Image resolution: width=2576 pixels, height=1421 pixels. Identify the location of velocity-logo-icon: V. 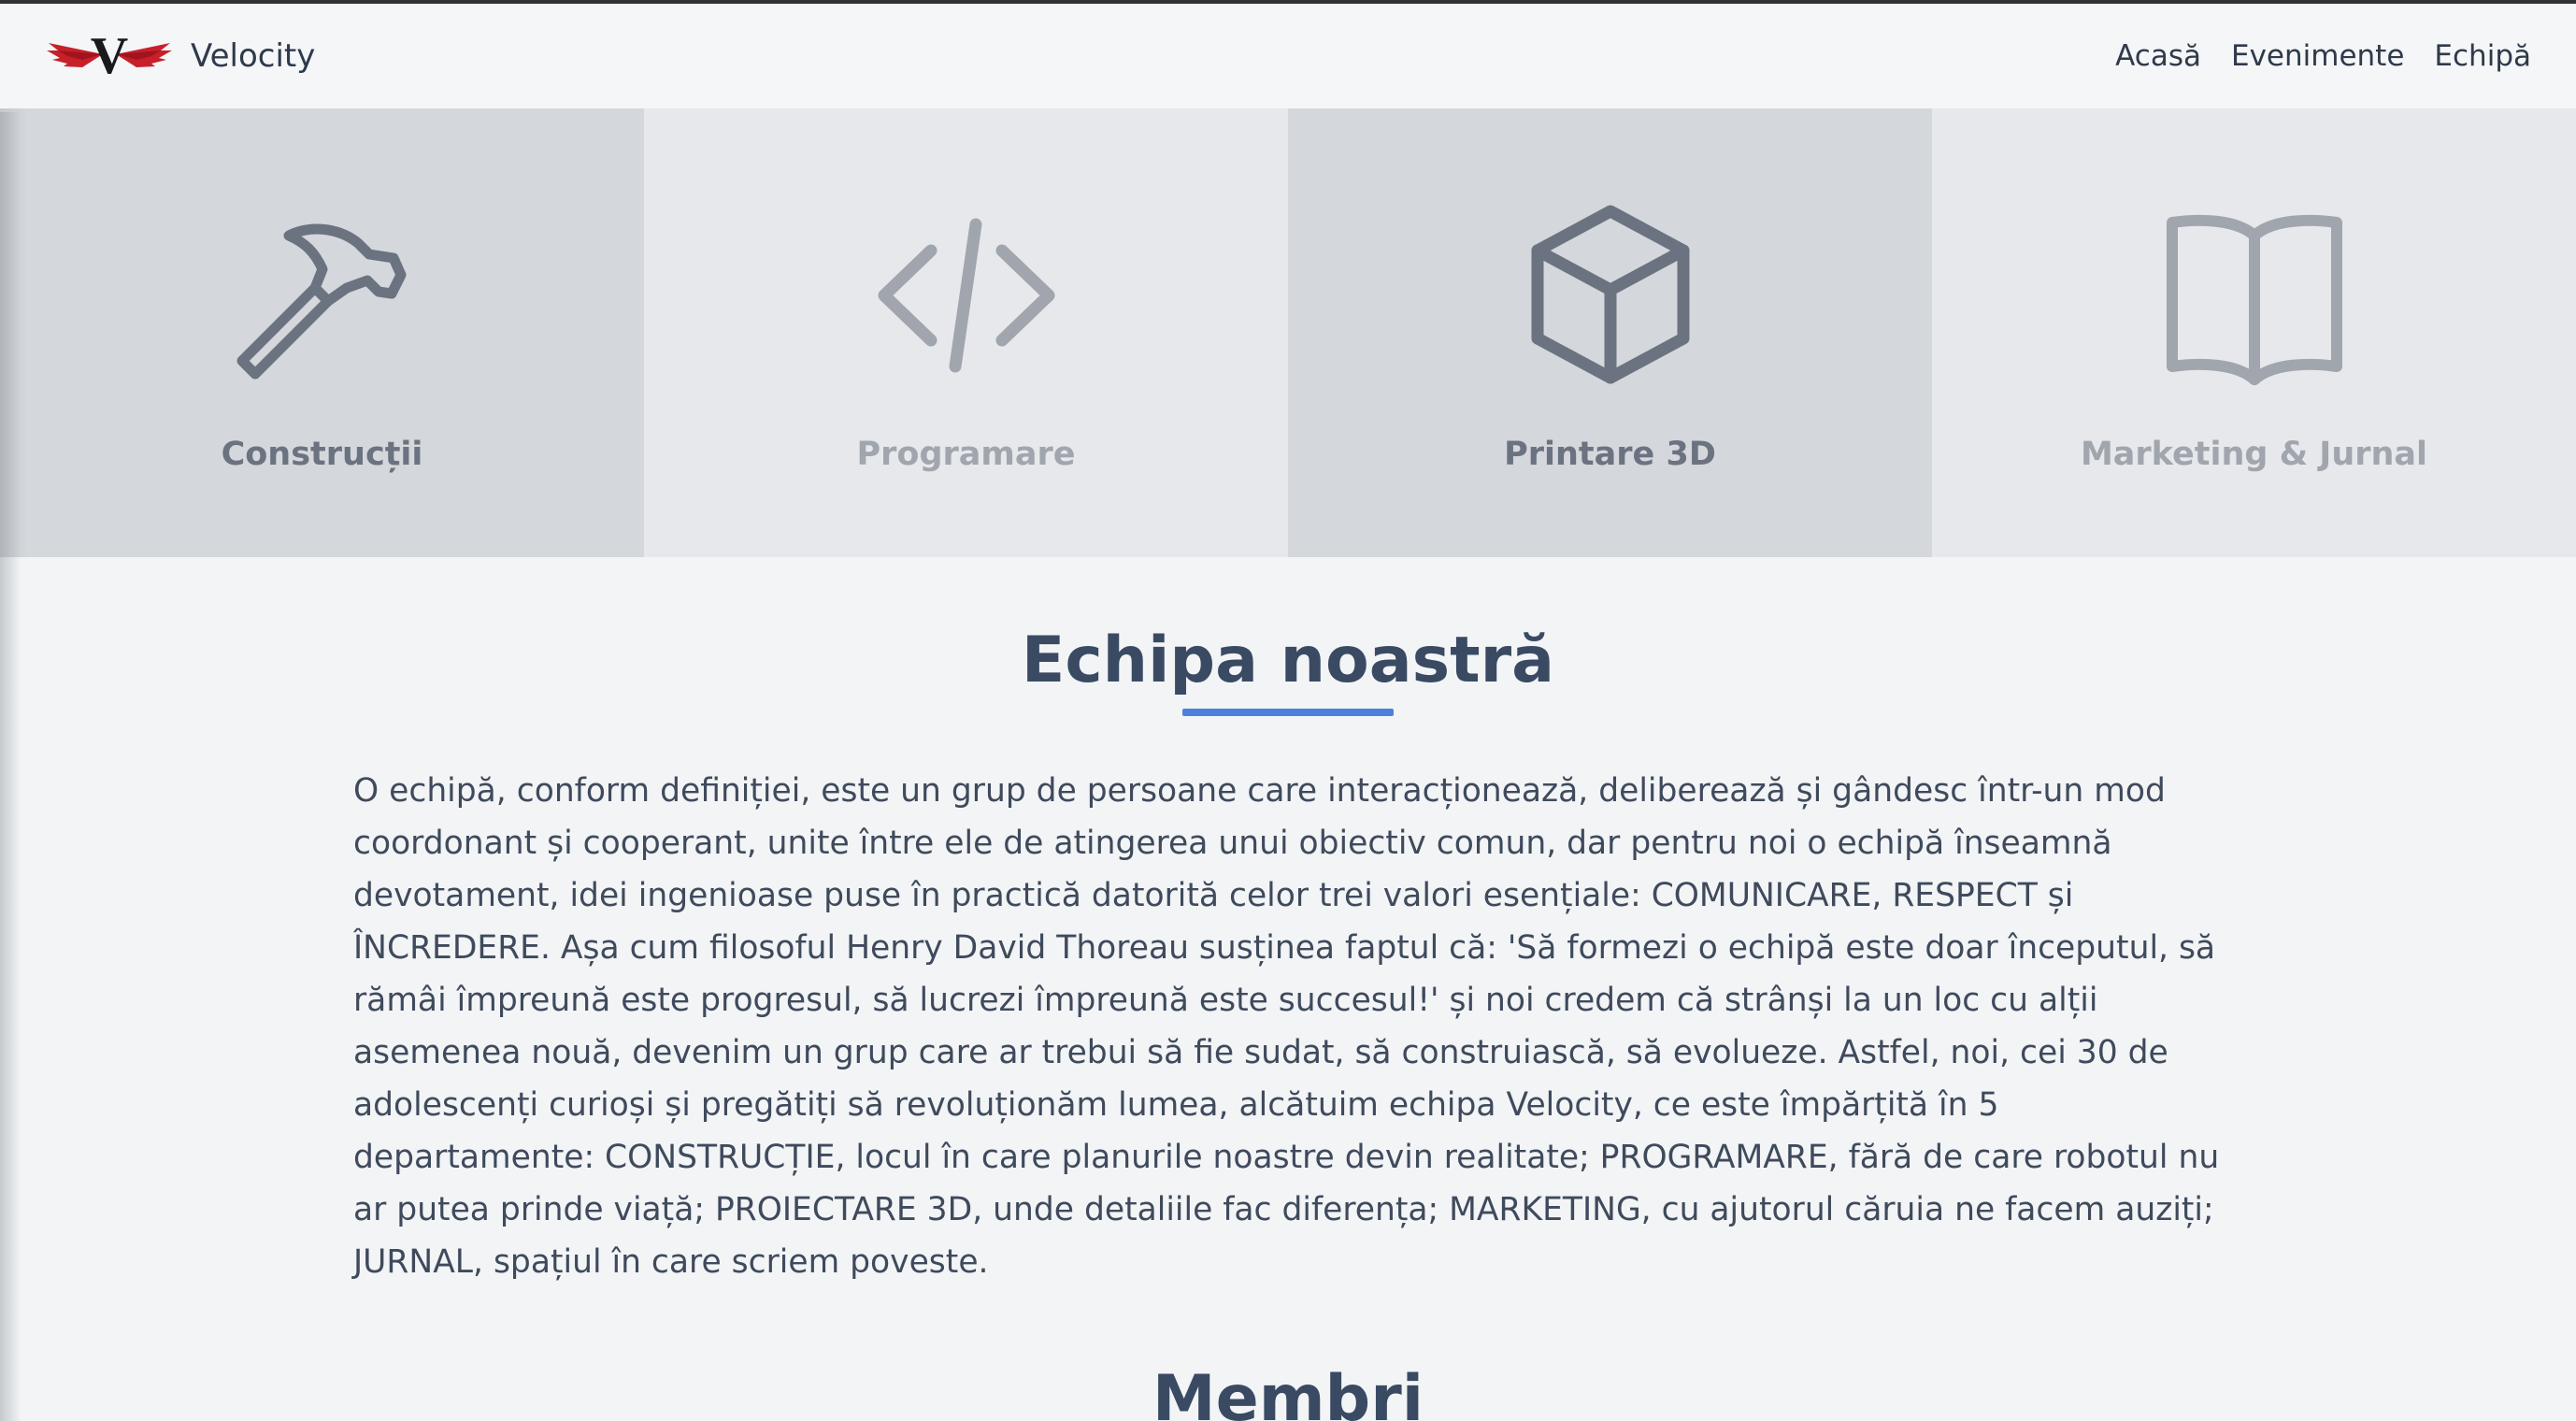
(109, 56).